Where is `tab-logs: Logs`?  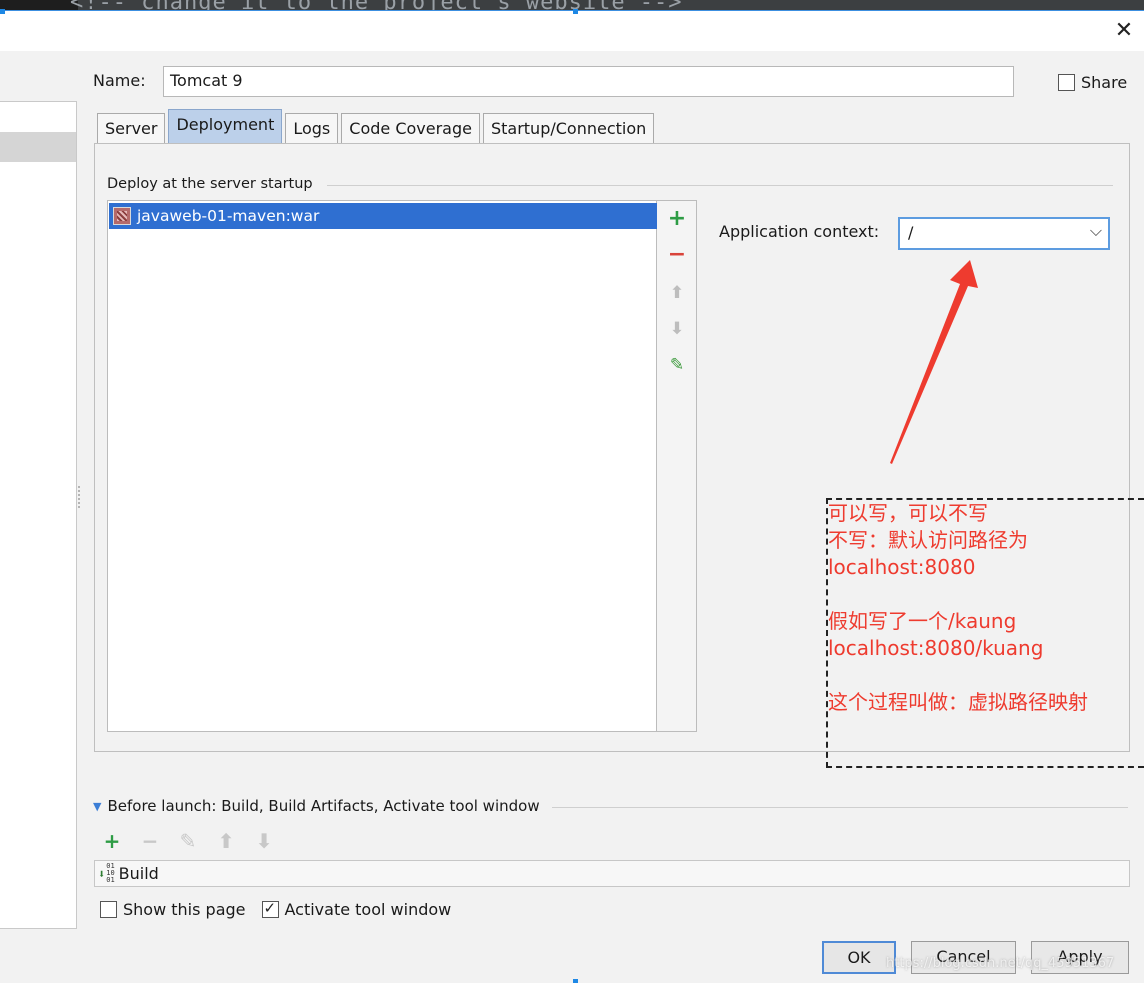
tab-logs: Logs is located at coordinates (312, 128).